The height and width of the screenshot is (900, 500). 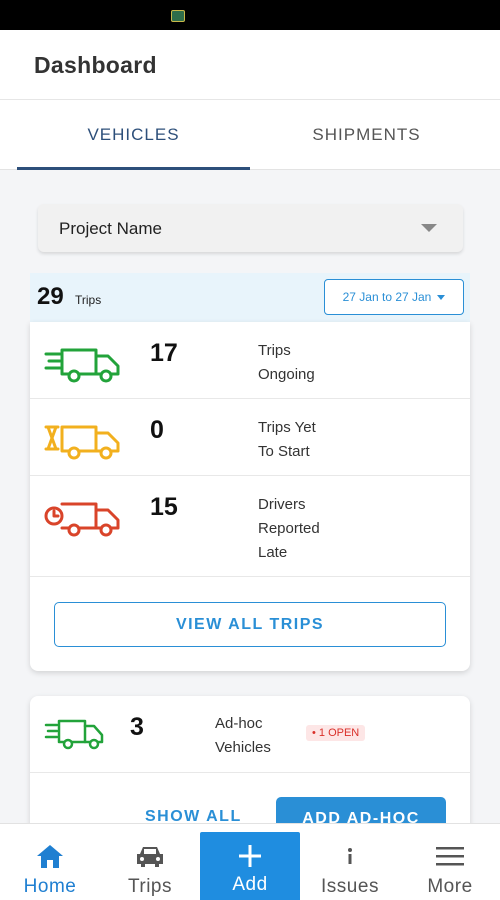 I want to click on nav-home: Home, so click(x=50, y=862).